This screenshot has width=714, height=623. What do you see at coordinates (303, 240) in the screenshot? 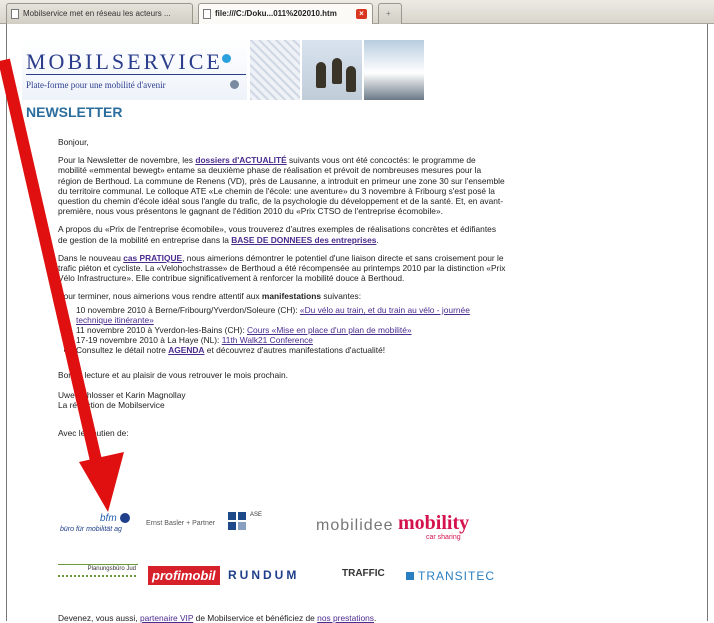
I see `base-de-donnees-link: BASE DE DONNEES des entreprises` at bounding box center [303, 240].